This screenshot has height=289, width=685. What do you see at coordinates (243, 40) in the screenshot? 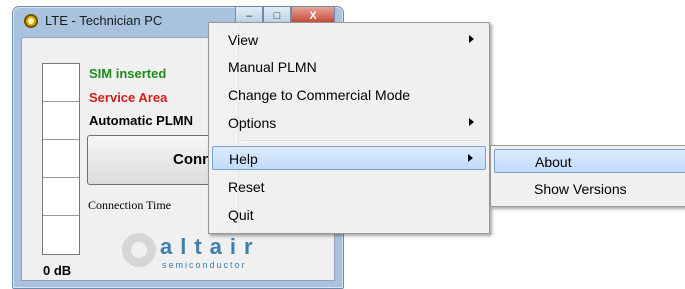
I see `menu-item-label: View` at bounding box center [243, 40].